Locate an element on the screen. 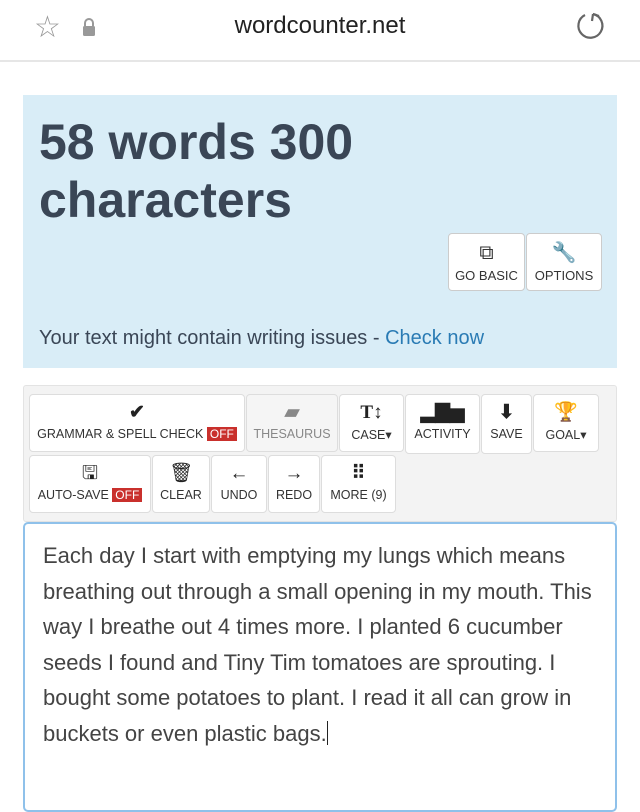  auto-save-label: AUTO-SAVE is located at coordinates (73, 495).